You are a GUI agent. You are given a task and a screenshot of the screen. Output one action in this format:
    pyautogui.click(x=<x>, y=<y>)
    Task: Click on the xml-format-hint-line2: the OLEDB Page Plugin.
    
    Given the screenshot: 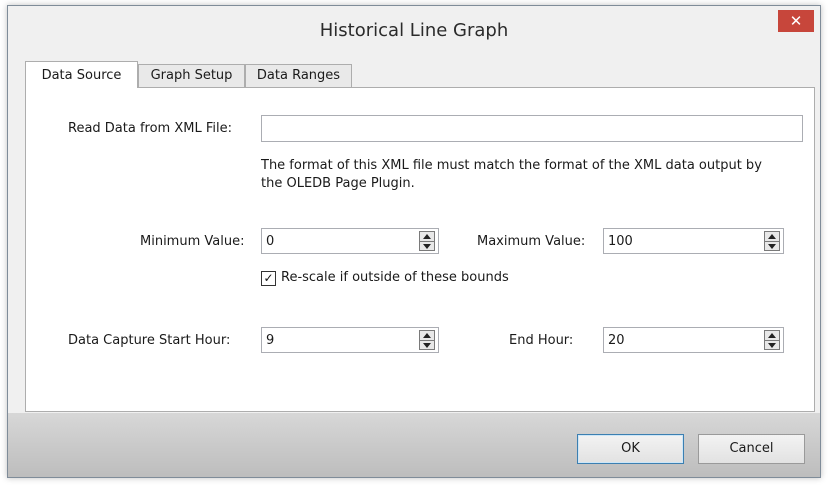 What is the action you would take?
    pyautogui.click(x=338, y=183)
    